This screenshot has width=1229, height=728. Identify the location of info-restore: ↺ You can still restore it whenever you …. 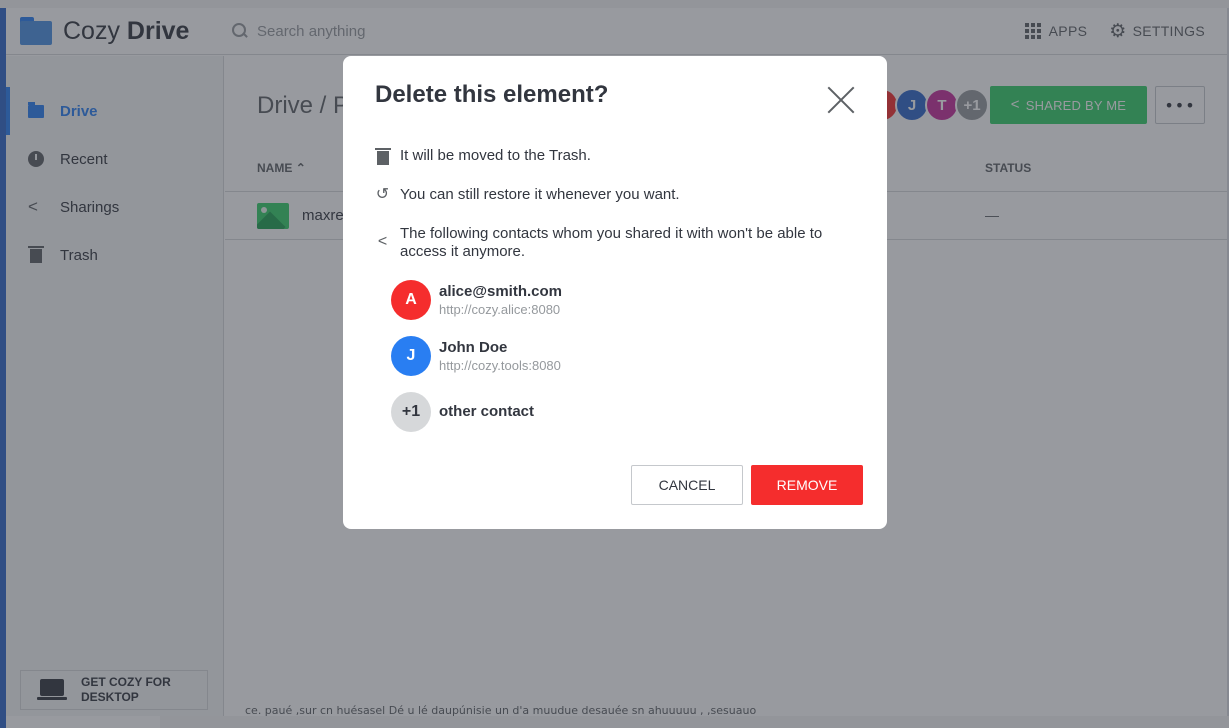
(615, 195).